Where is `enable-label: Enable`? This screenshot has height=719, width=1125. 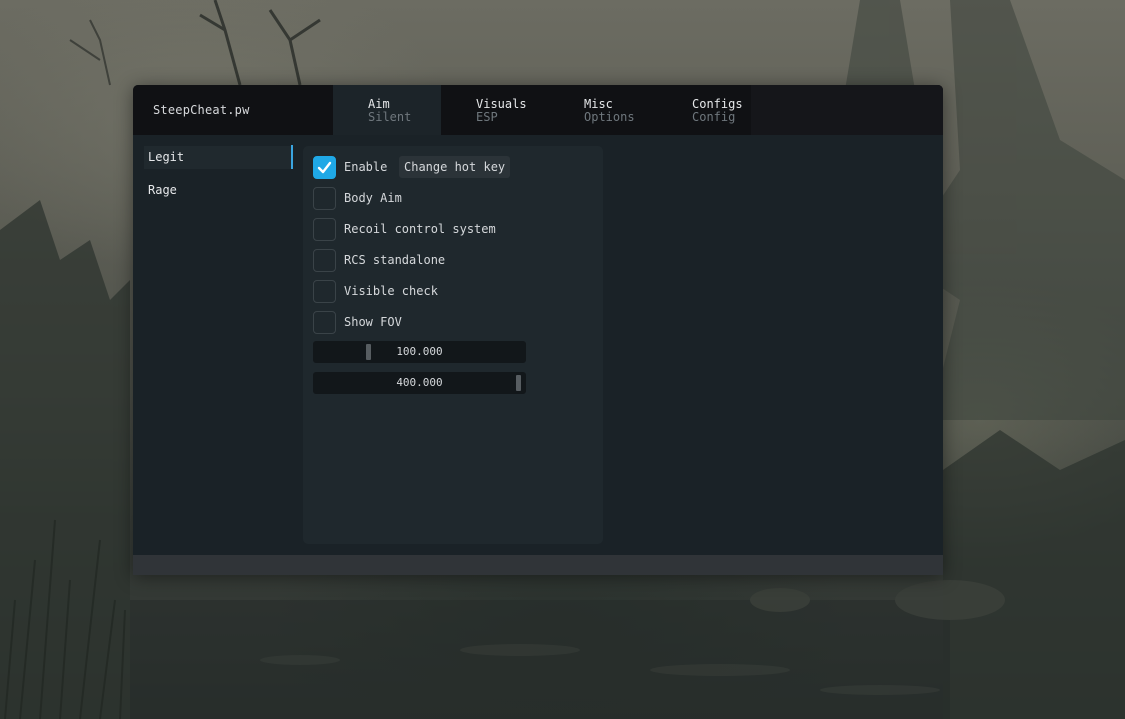
enable-label: Enable is located at coordinates (366, 167).